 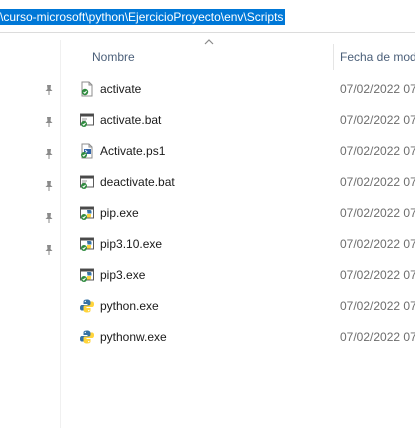 I want to click on script-file-icon, so click(x=87, y=89).